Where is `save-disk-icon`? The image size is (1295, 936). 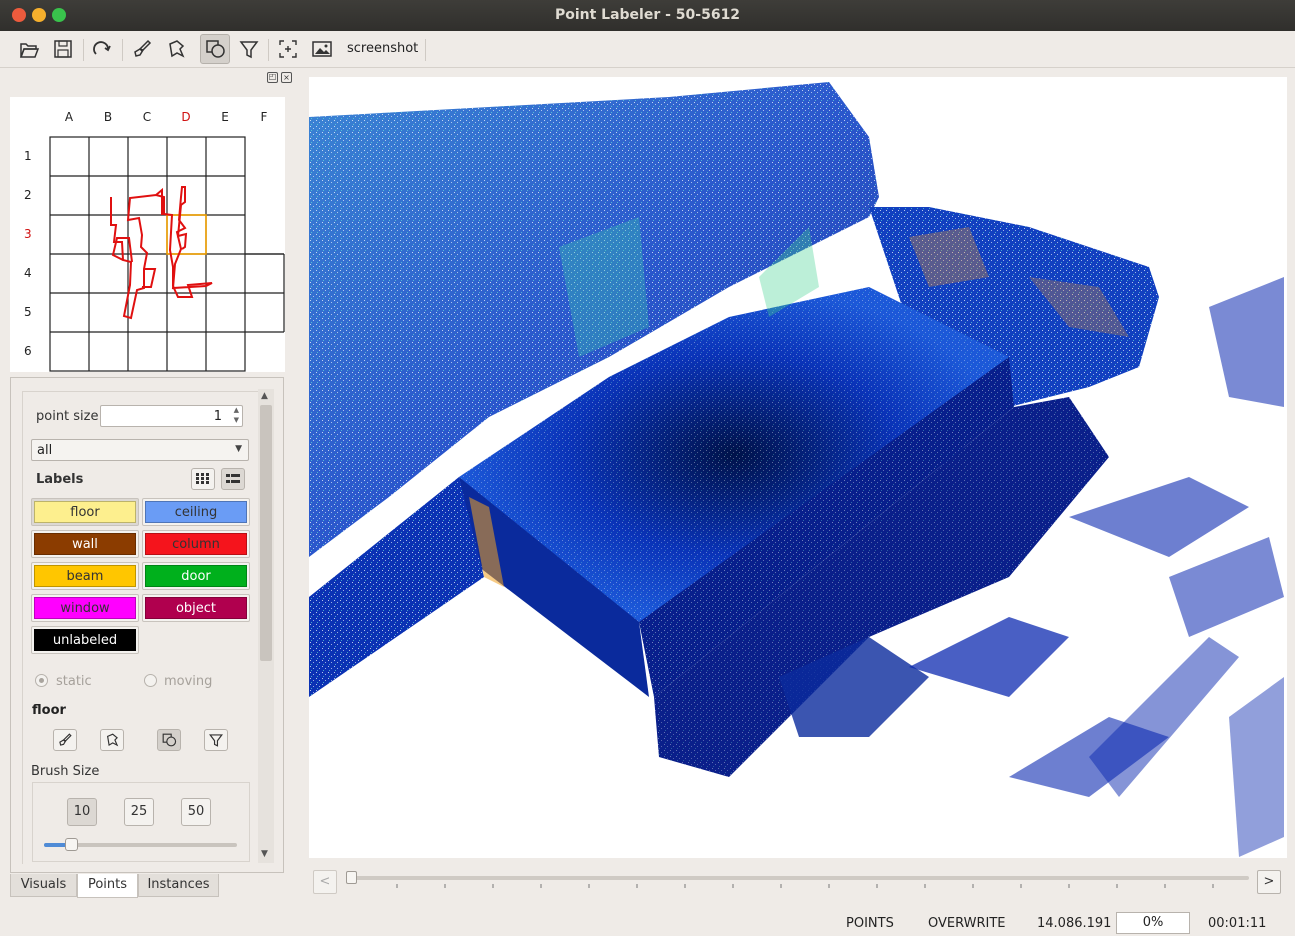 save-disk-icon is located at coordinates (63, 49).